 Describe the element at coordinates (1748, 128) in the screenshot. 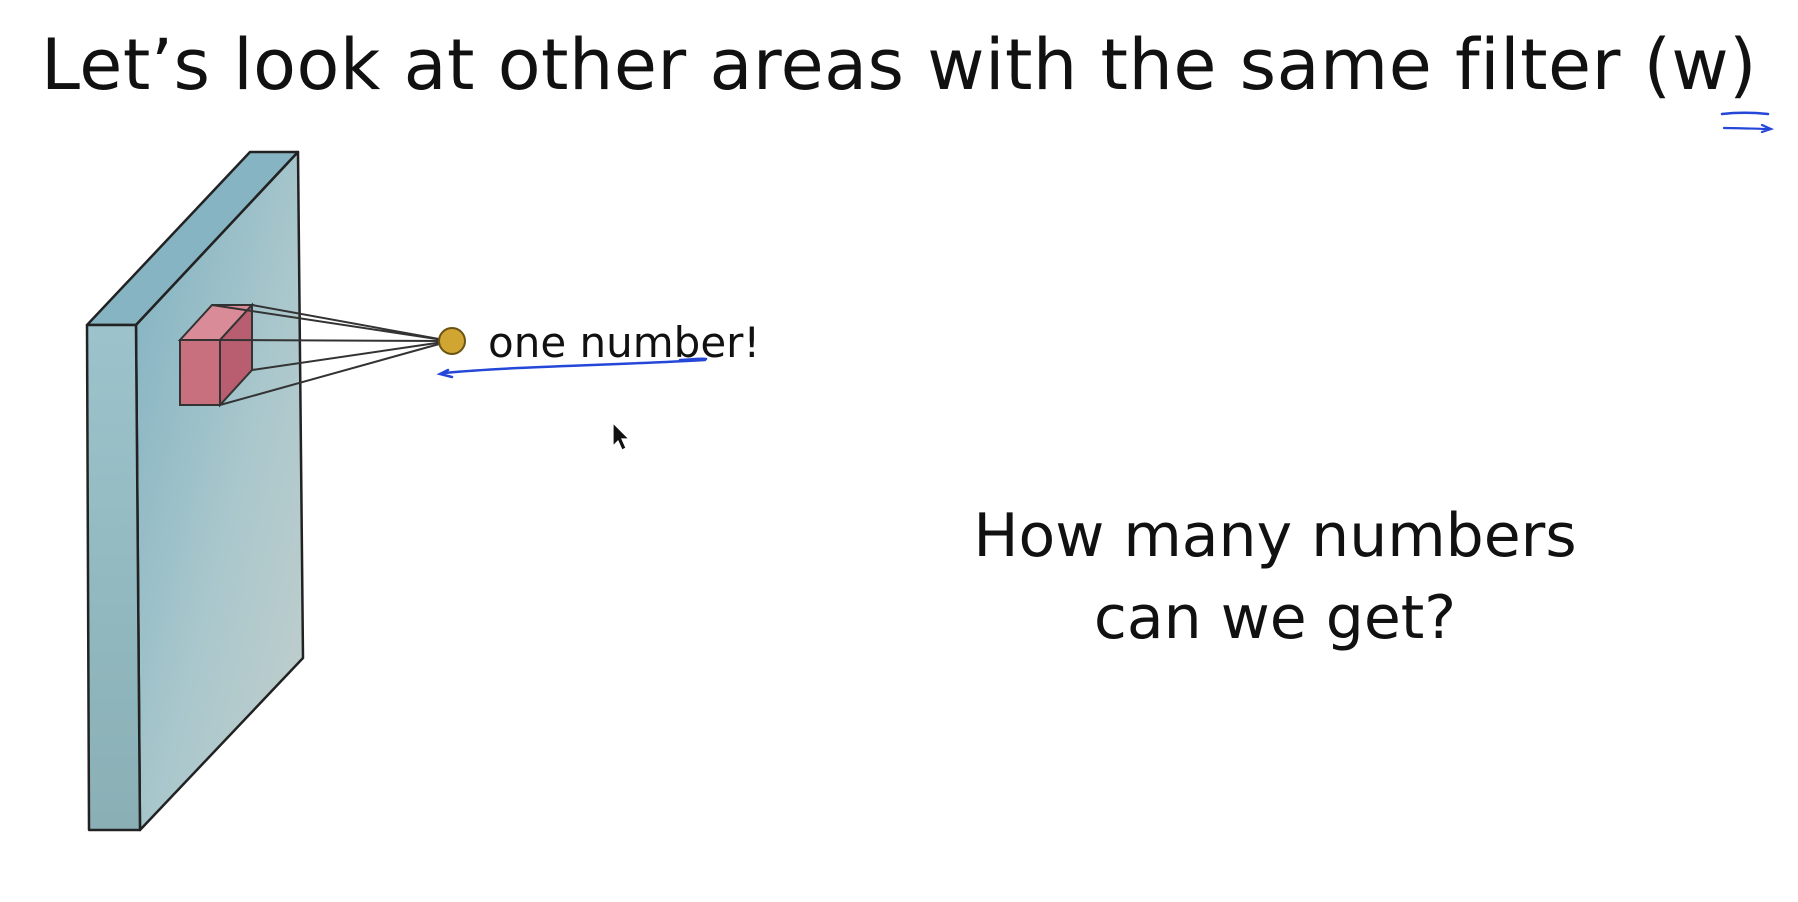

I see `title-w-arrow` at that location.